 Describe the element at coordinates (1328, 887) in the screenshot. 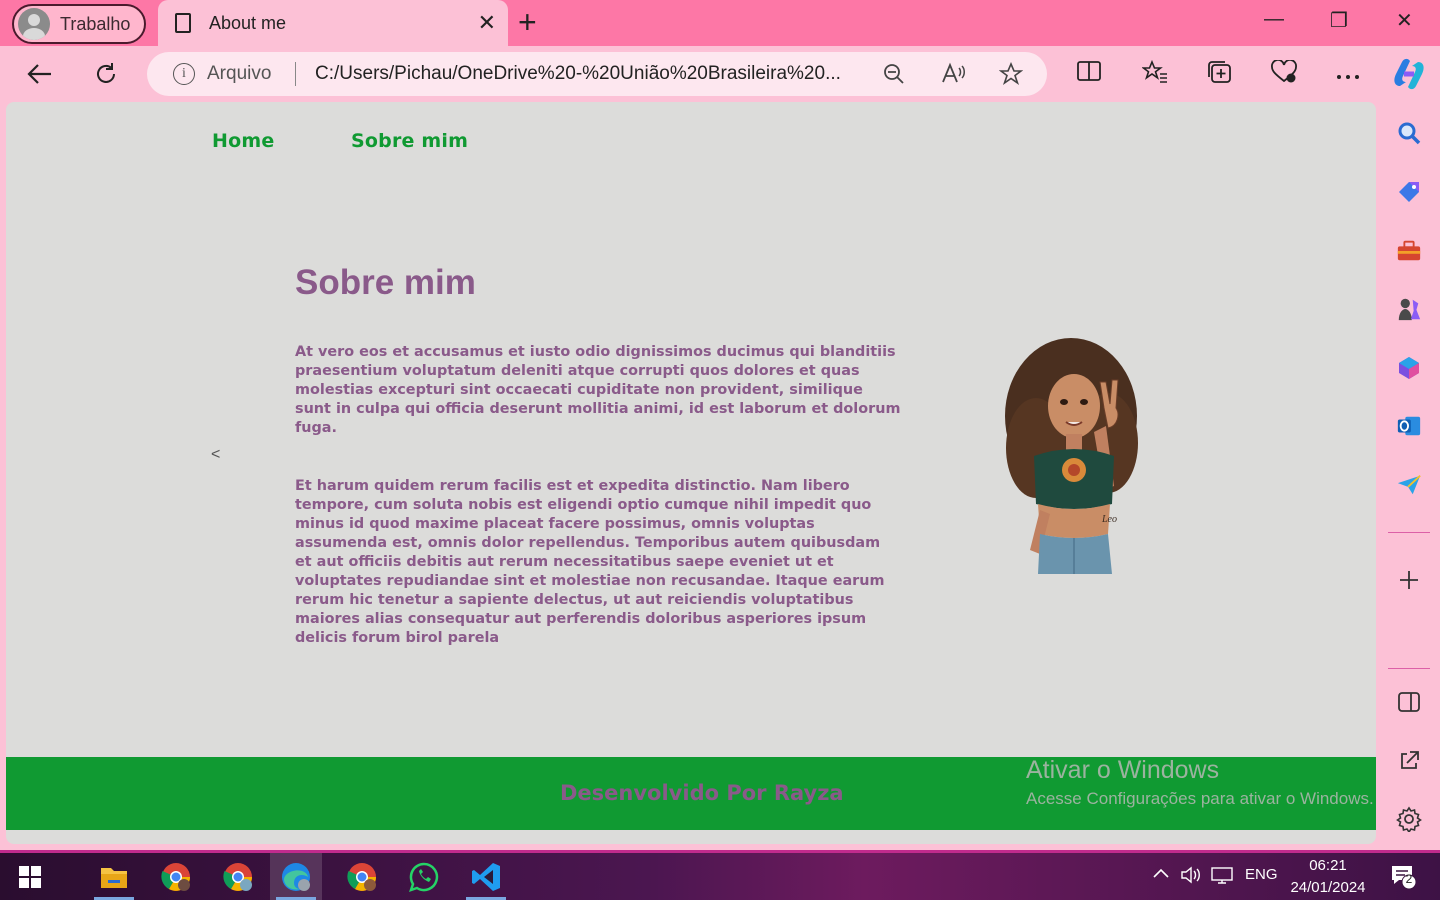

I see `clock-date: 24/01/2024` at that location.